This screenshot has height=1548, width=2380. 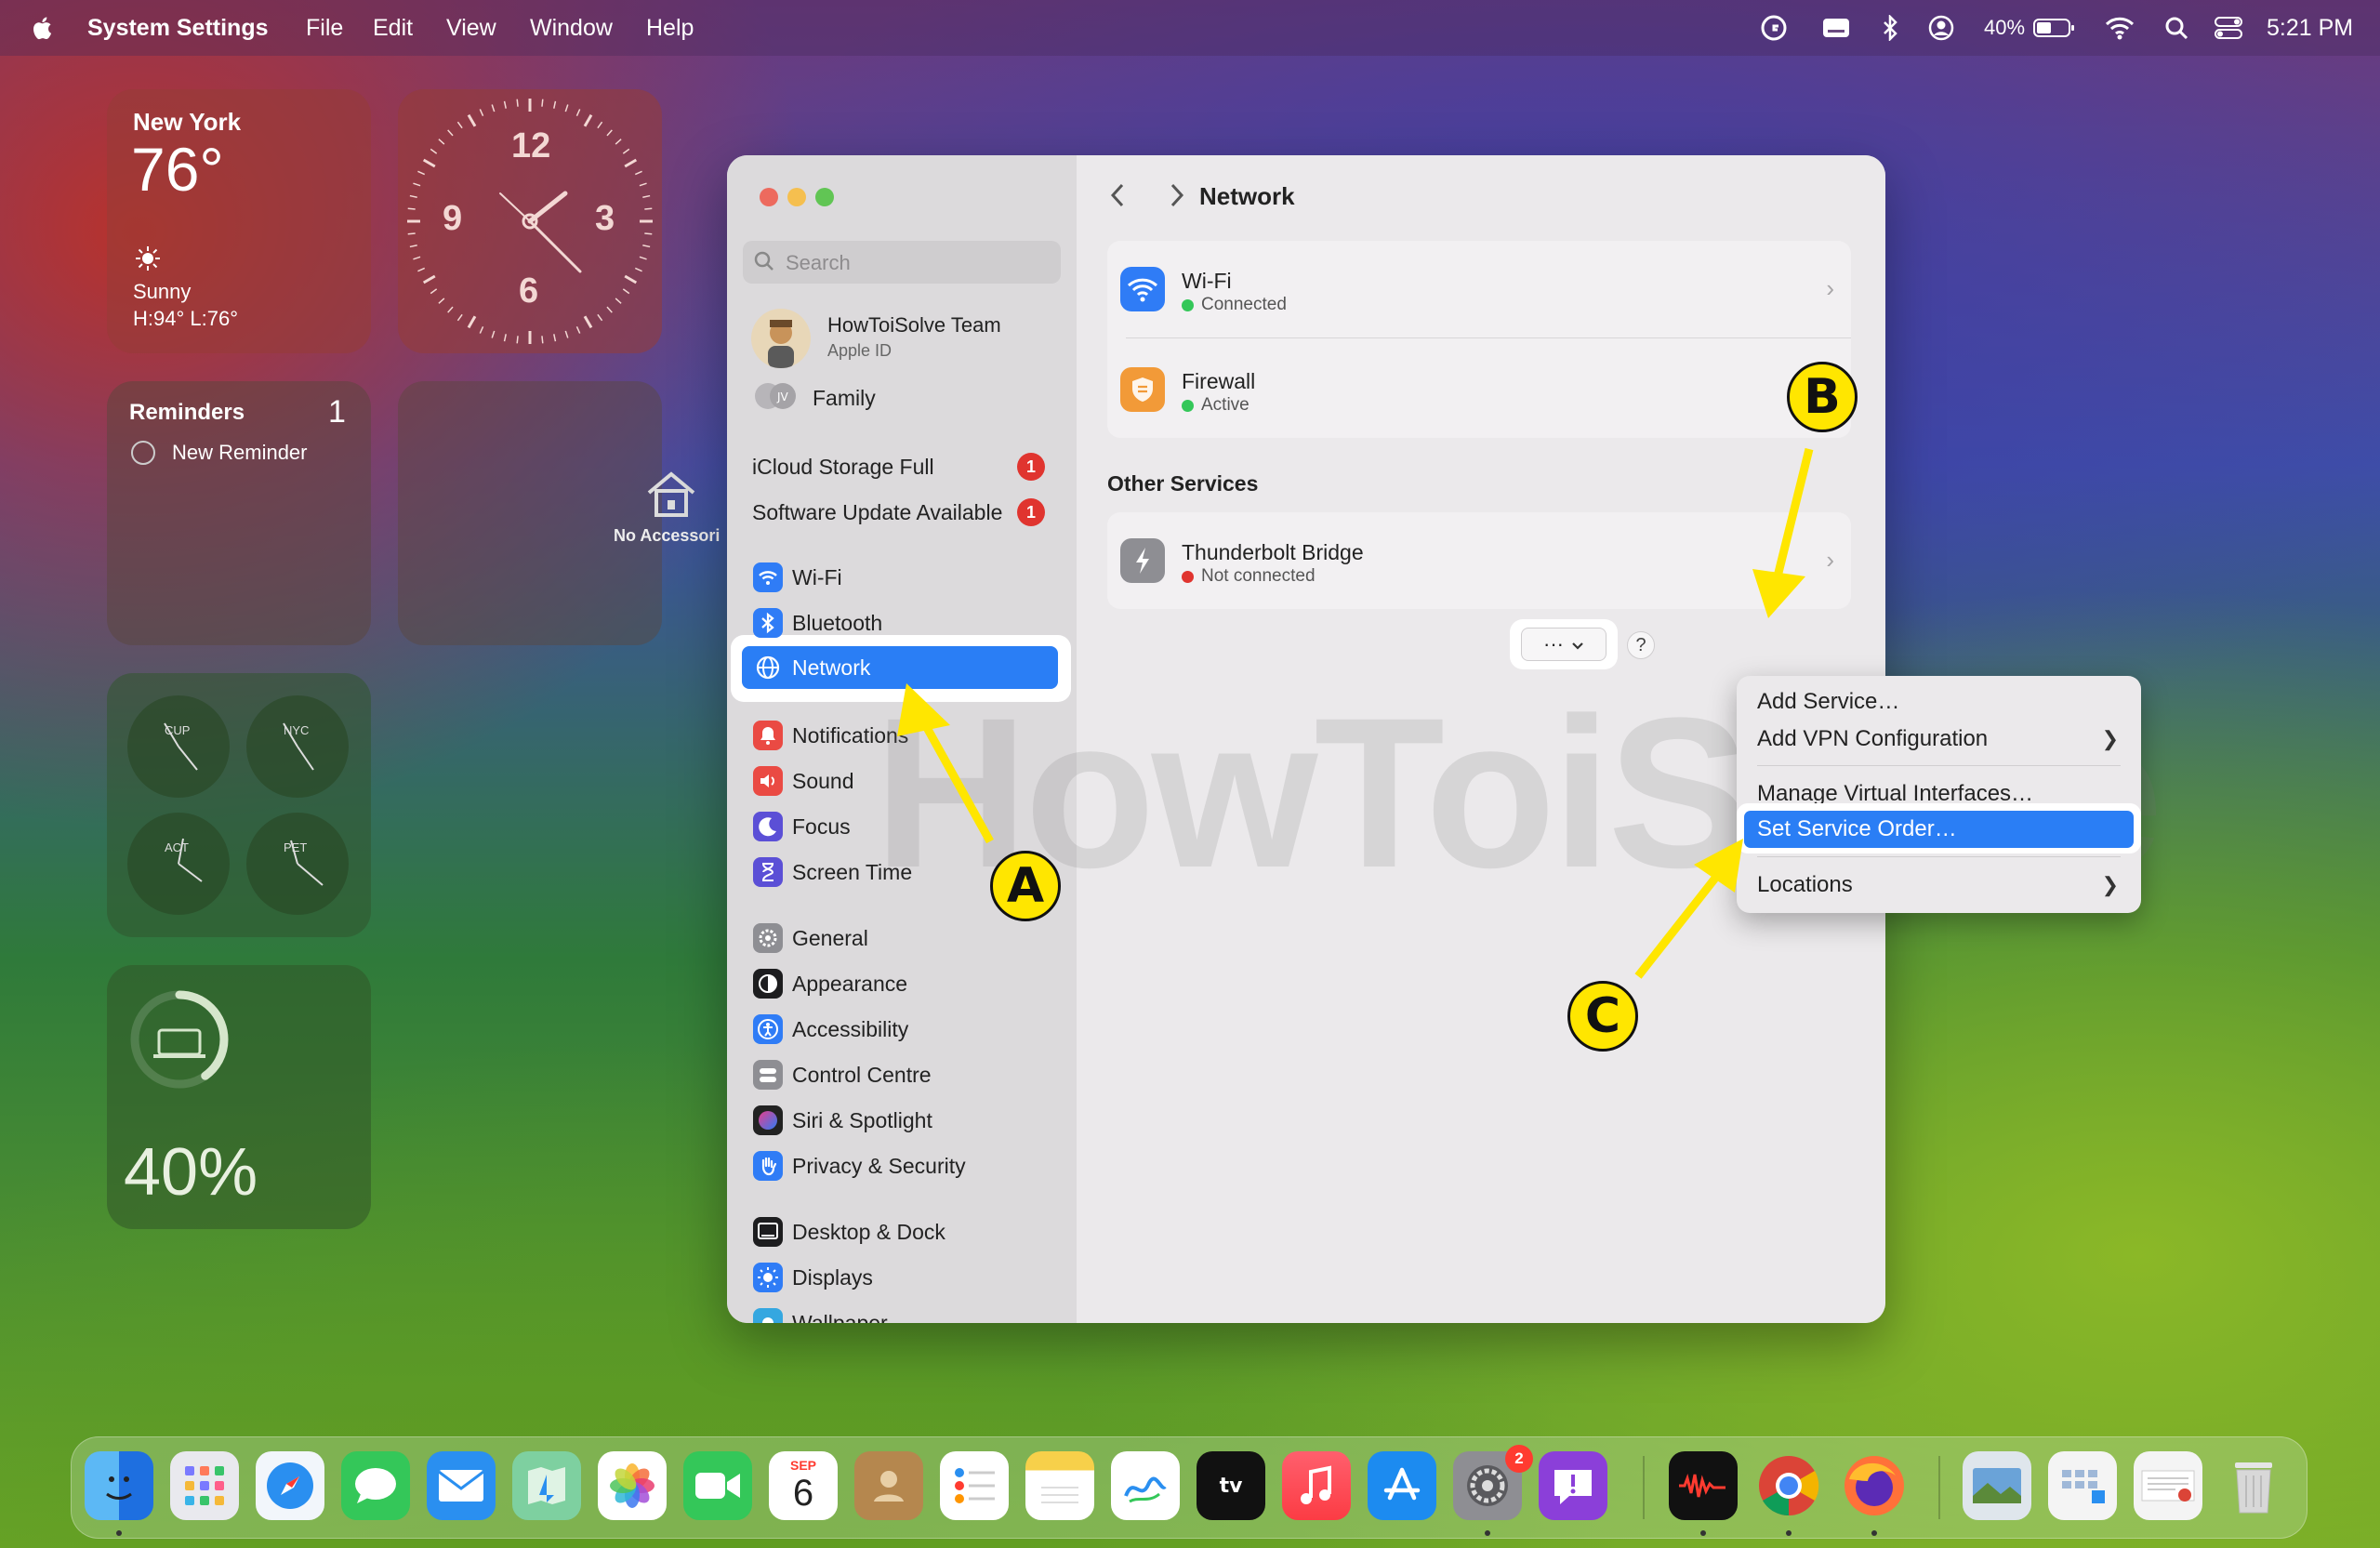 I want to click on battery-icon, so click(x=2054, y=28).